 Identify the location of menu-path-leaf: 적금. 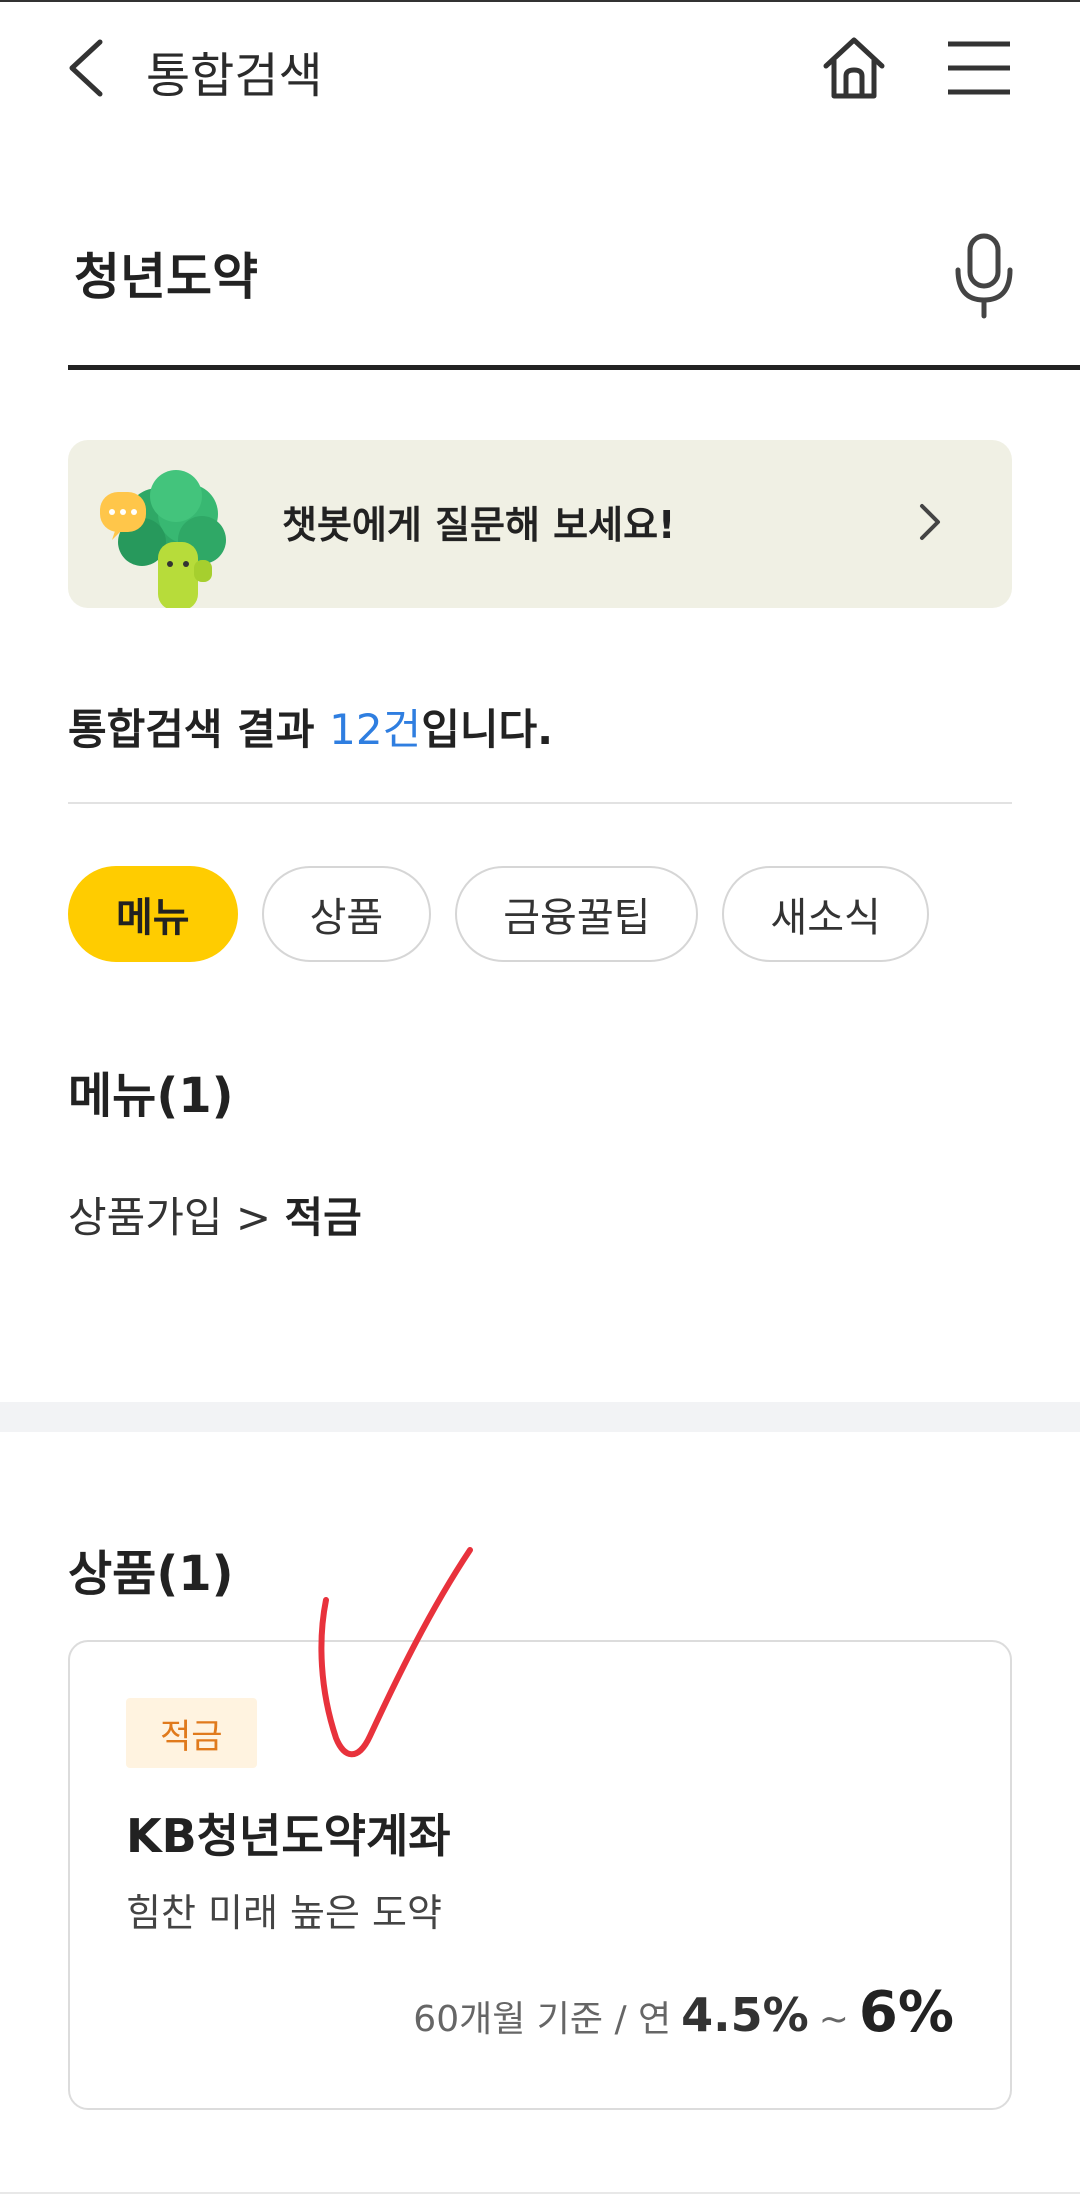
(323, 1217).